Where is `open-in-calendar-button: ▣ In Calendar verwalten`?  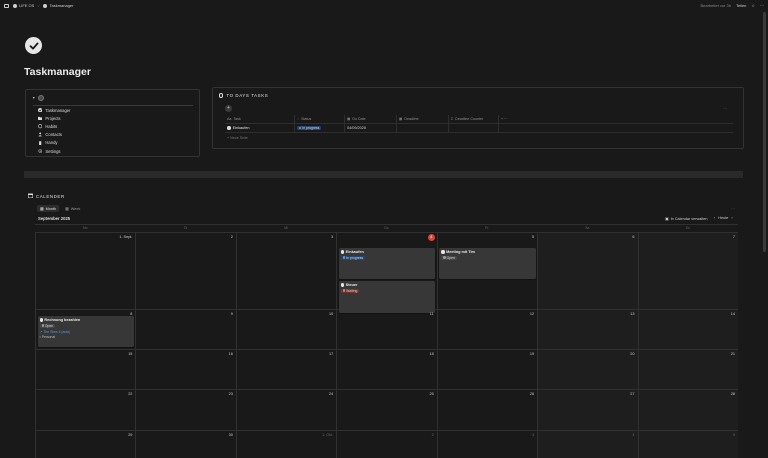 open-in-calendar-button: ▣ In Calendar verwalten is located at coordinates (686, 219).